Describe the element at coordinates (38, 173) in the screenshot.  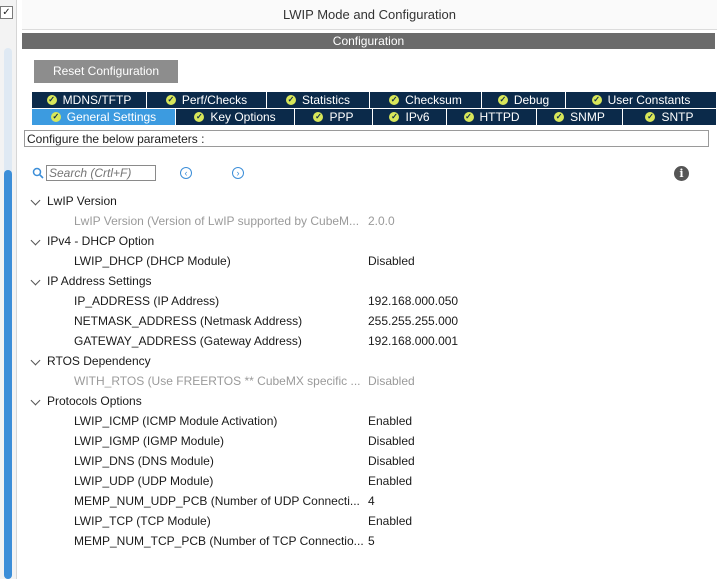
I see `search-icon` at that location.